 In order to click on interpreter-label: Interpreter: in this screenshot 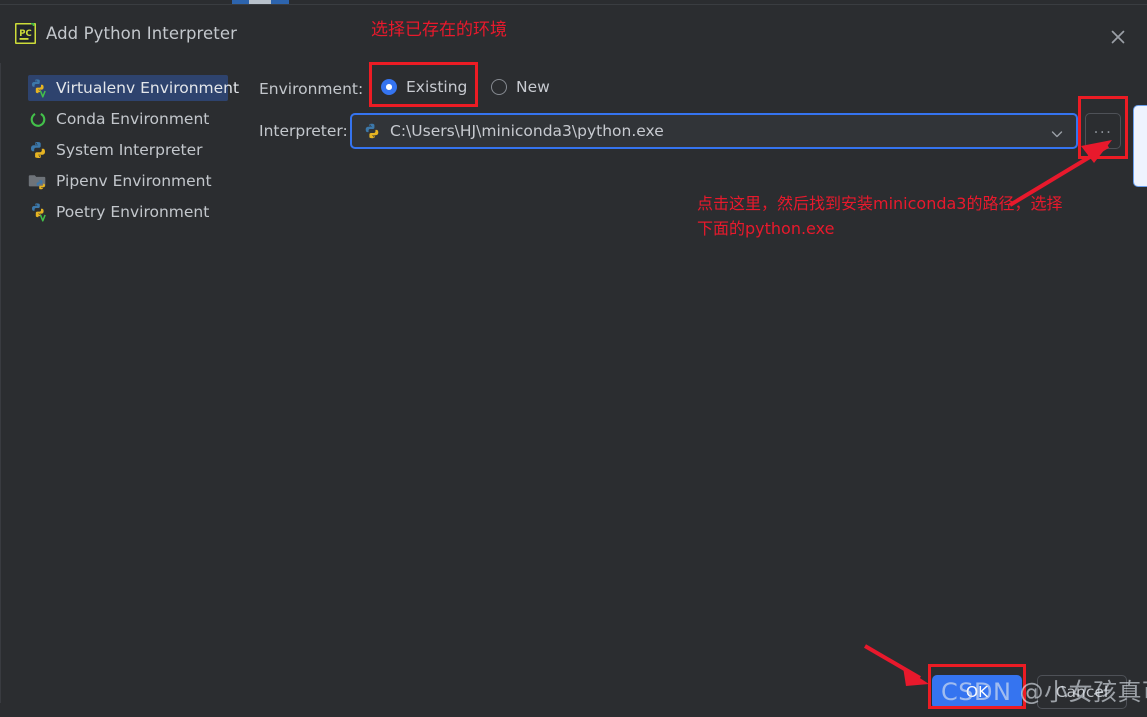, I will do `click(303, 131)`.